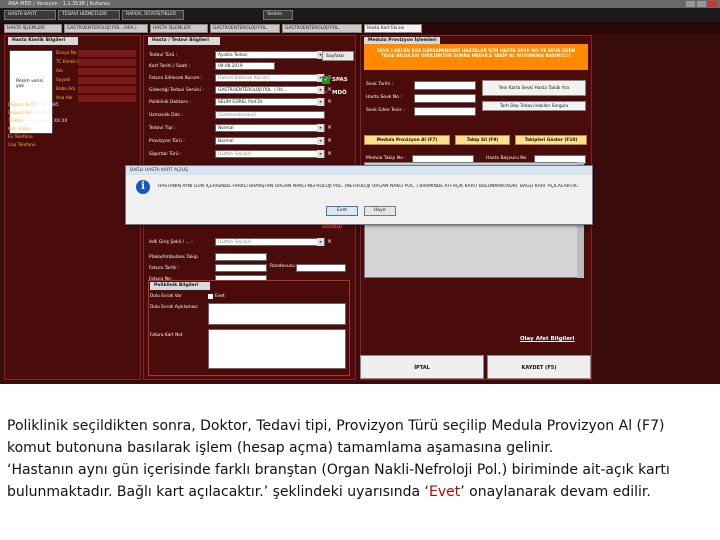 The height and width of the screenshot is (540, 720). I want to click on tab-hasta-islemleri: HASTA İŞLEMLERİ, so click(33, 28).